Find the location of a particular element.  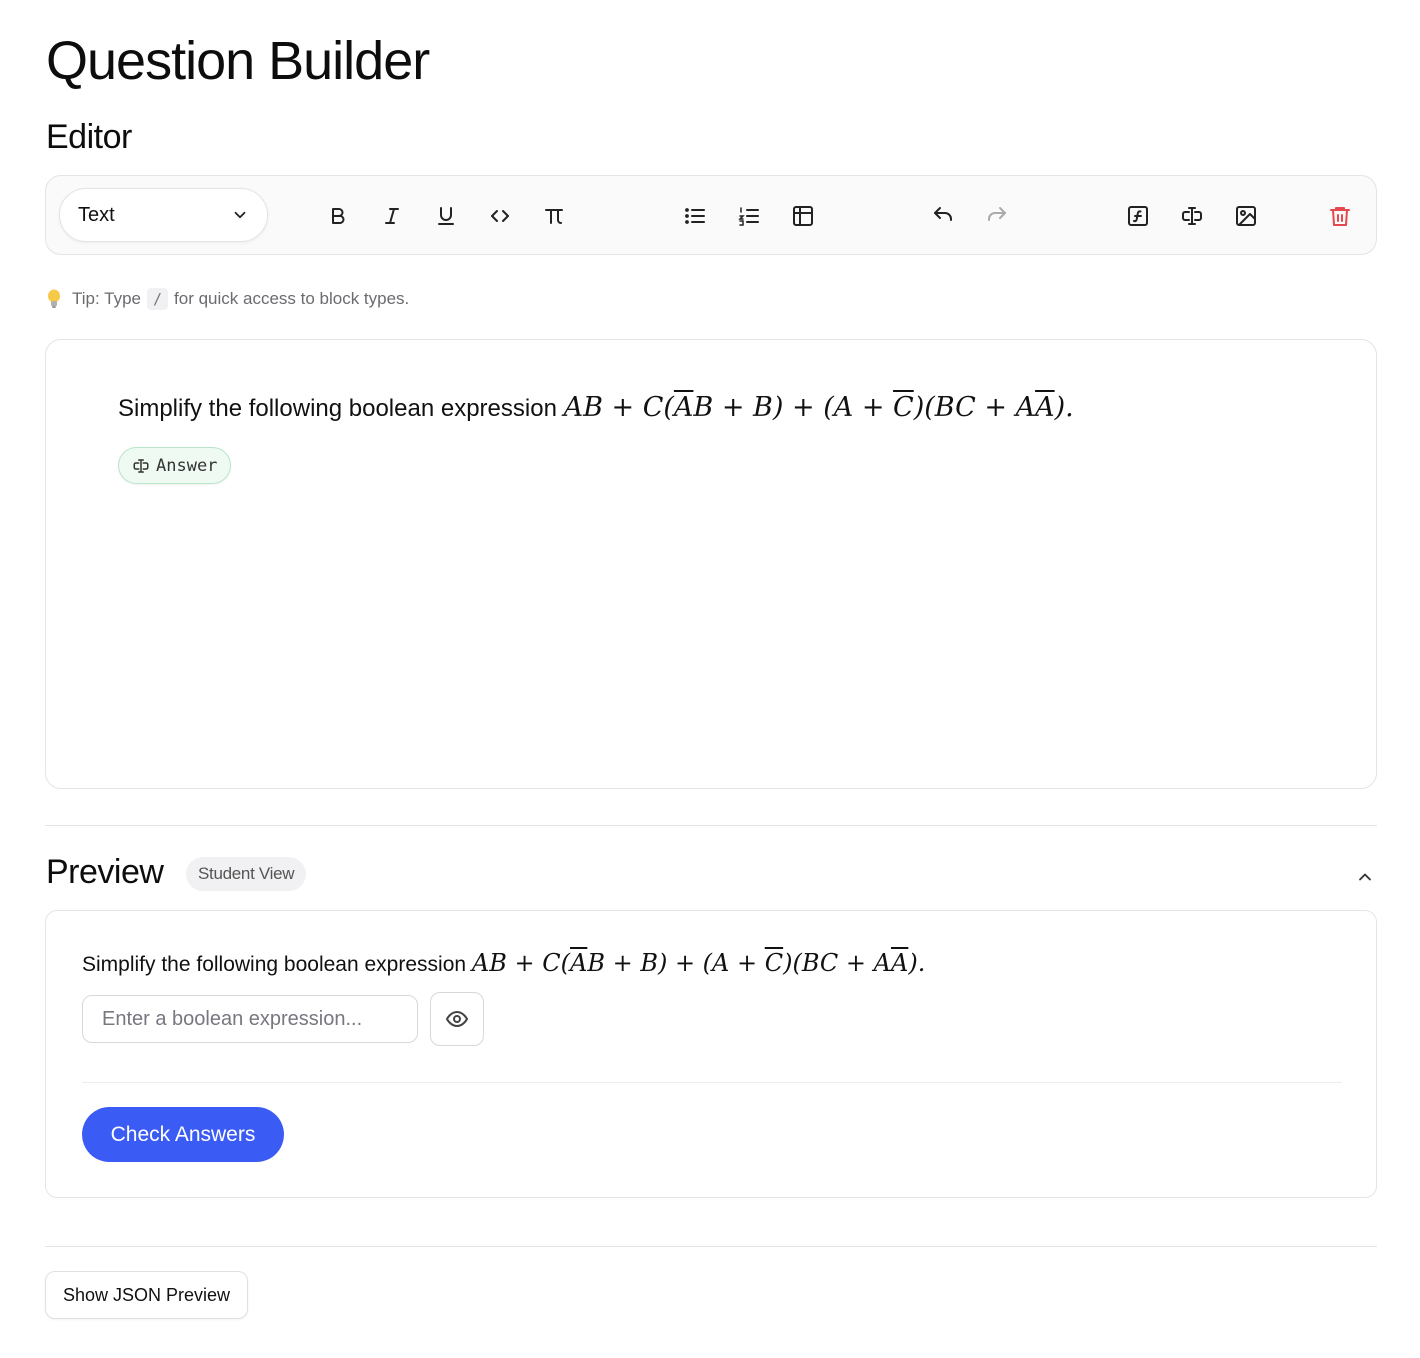

boolean-answer-input is located at coordinates (250, 1019).